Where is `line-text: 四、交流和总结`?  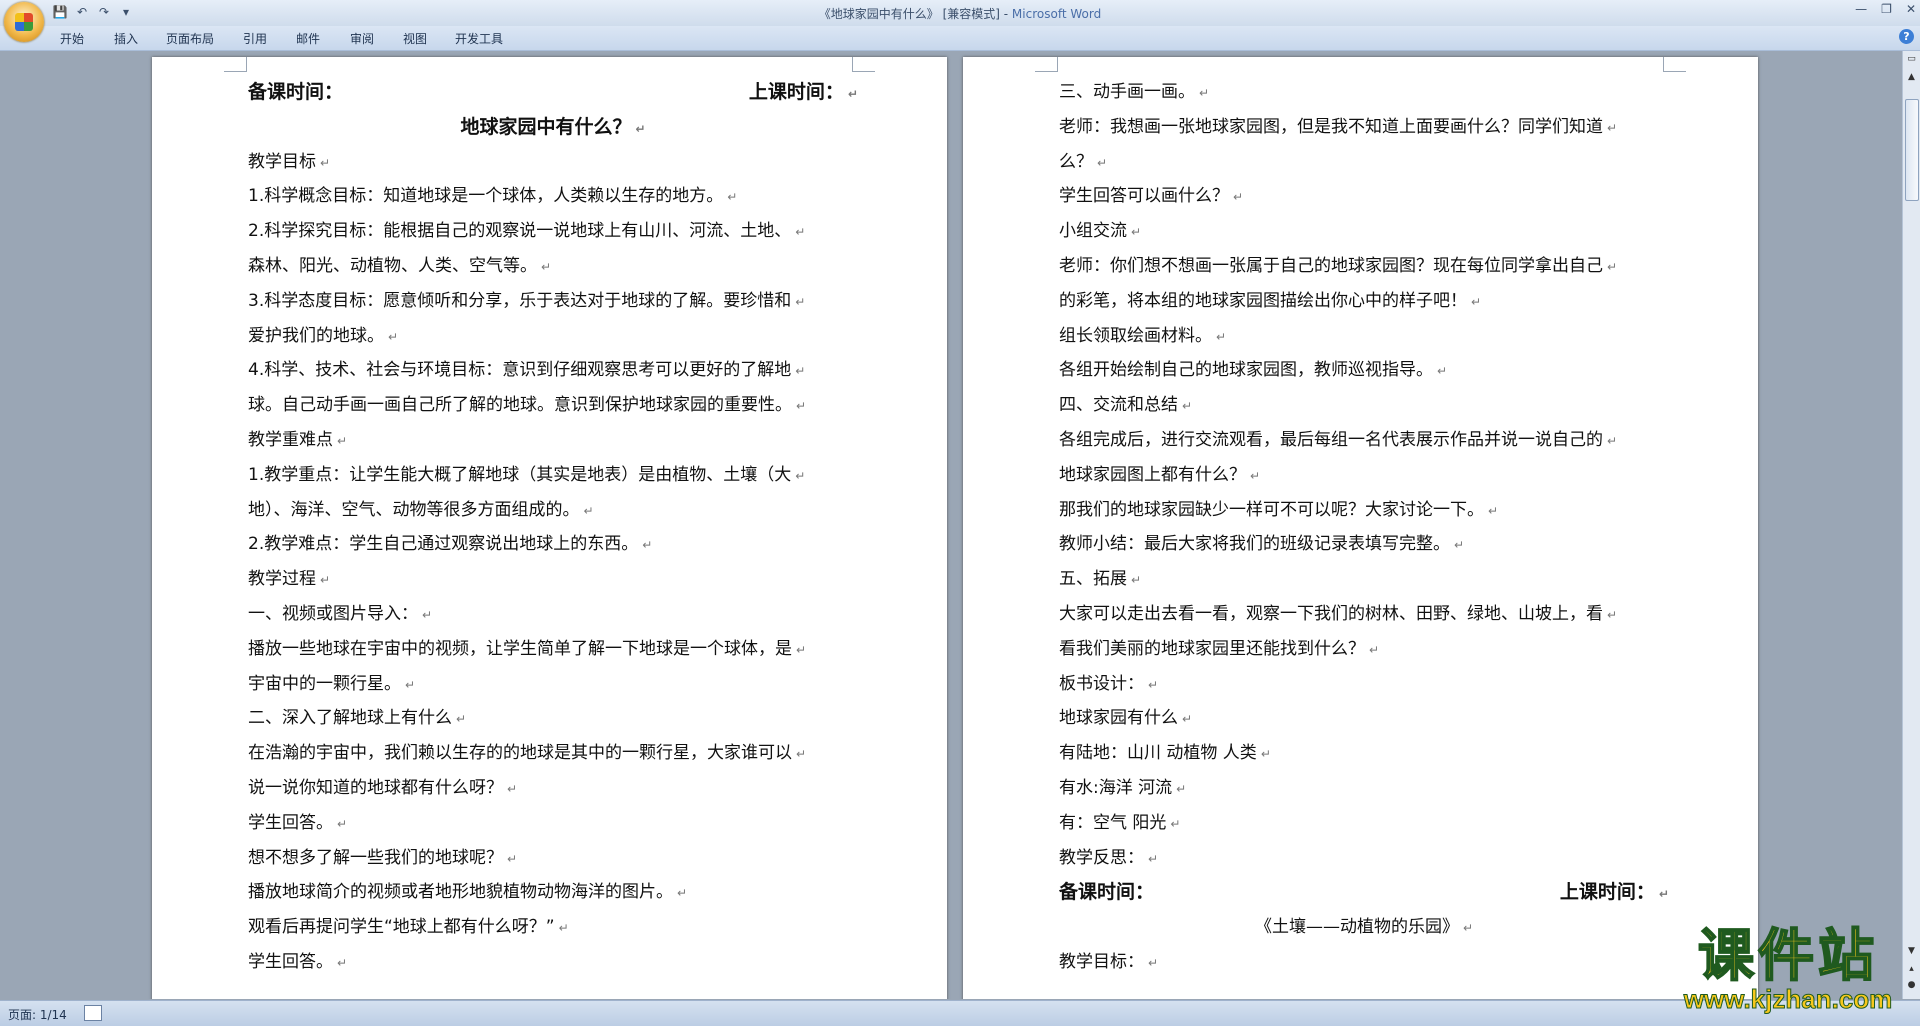
line-text: 四、交流和总结 is located at coordinates (1118, 405).